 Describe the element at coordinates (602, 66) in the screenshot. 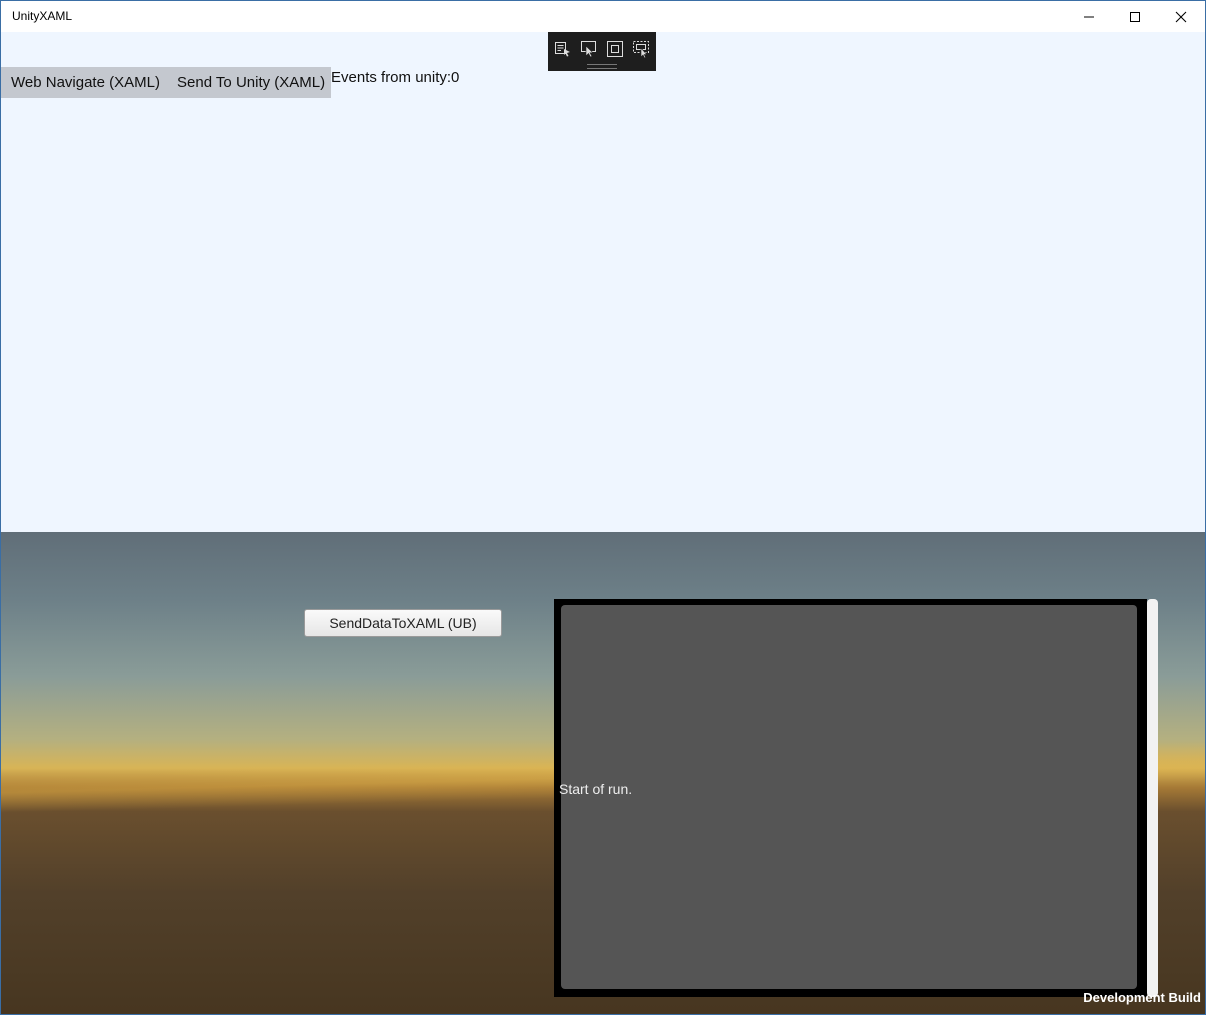

I see `toolbar-grip` at that location.